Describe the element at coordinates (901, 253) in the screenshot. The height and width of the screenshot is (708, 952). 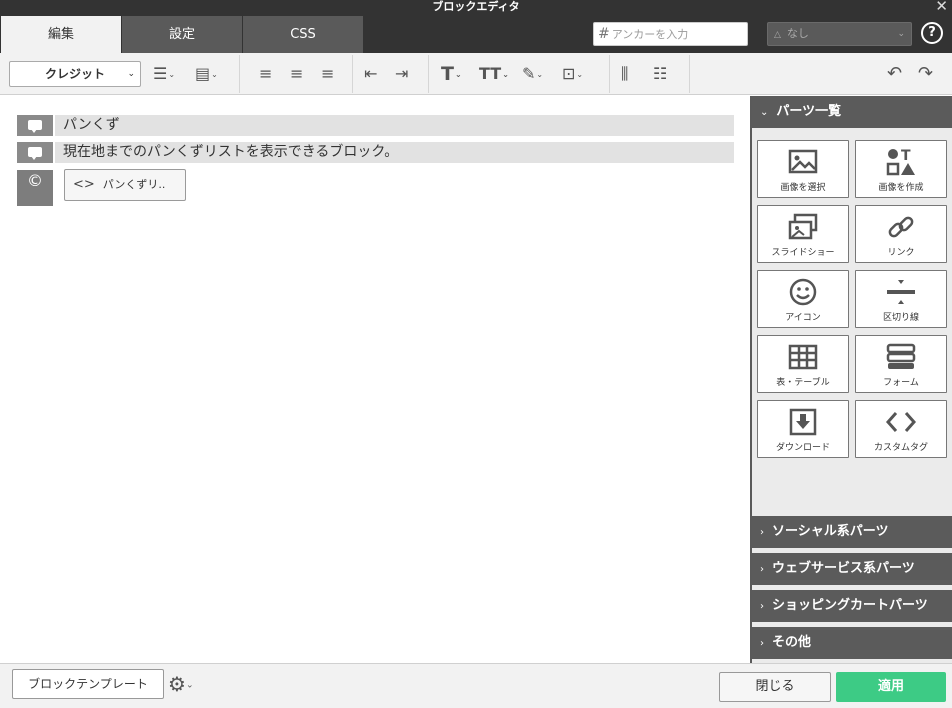
I see `tile-label: リンク` at that location.